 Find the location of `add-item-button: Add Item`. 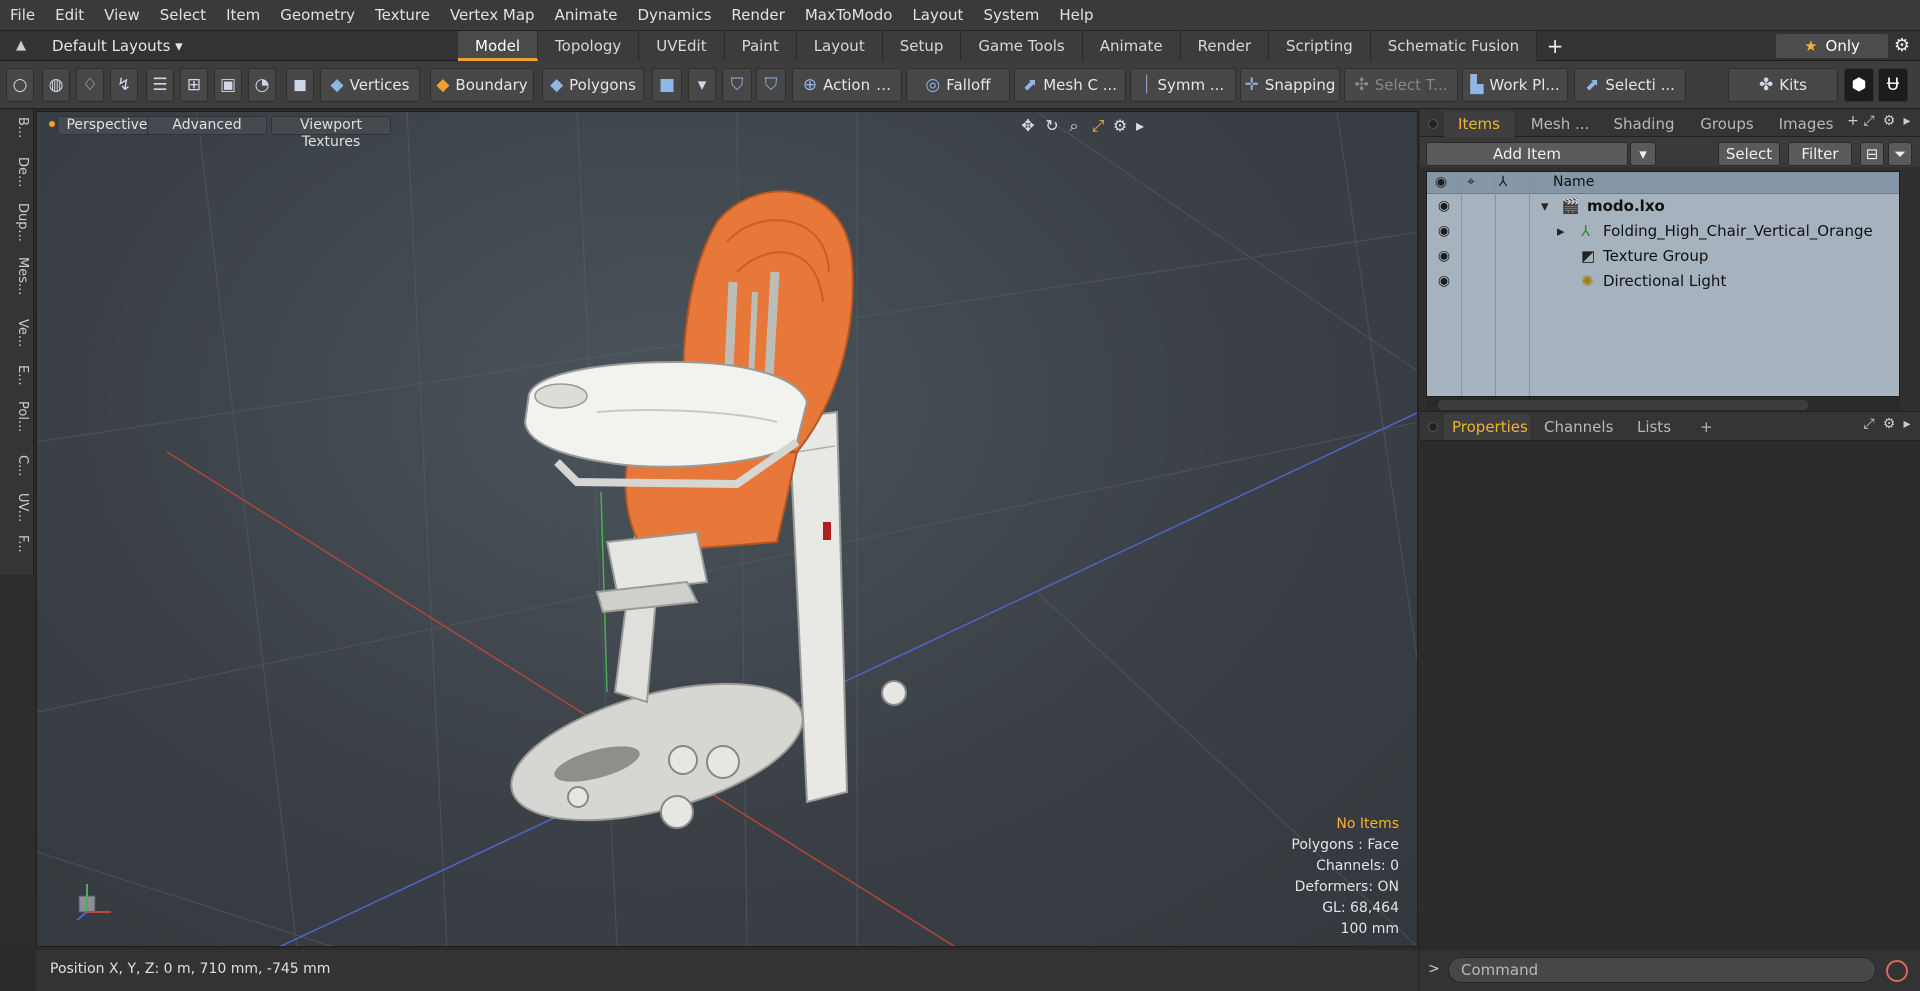

add-item-button: Add Item is located at coordinates (1527, 154).